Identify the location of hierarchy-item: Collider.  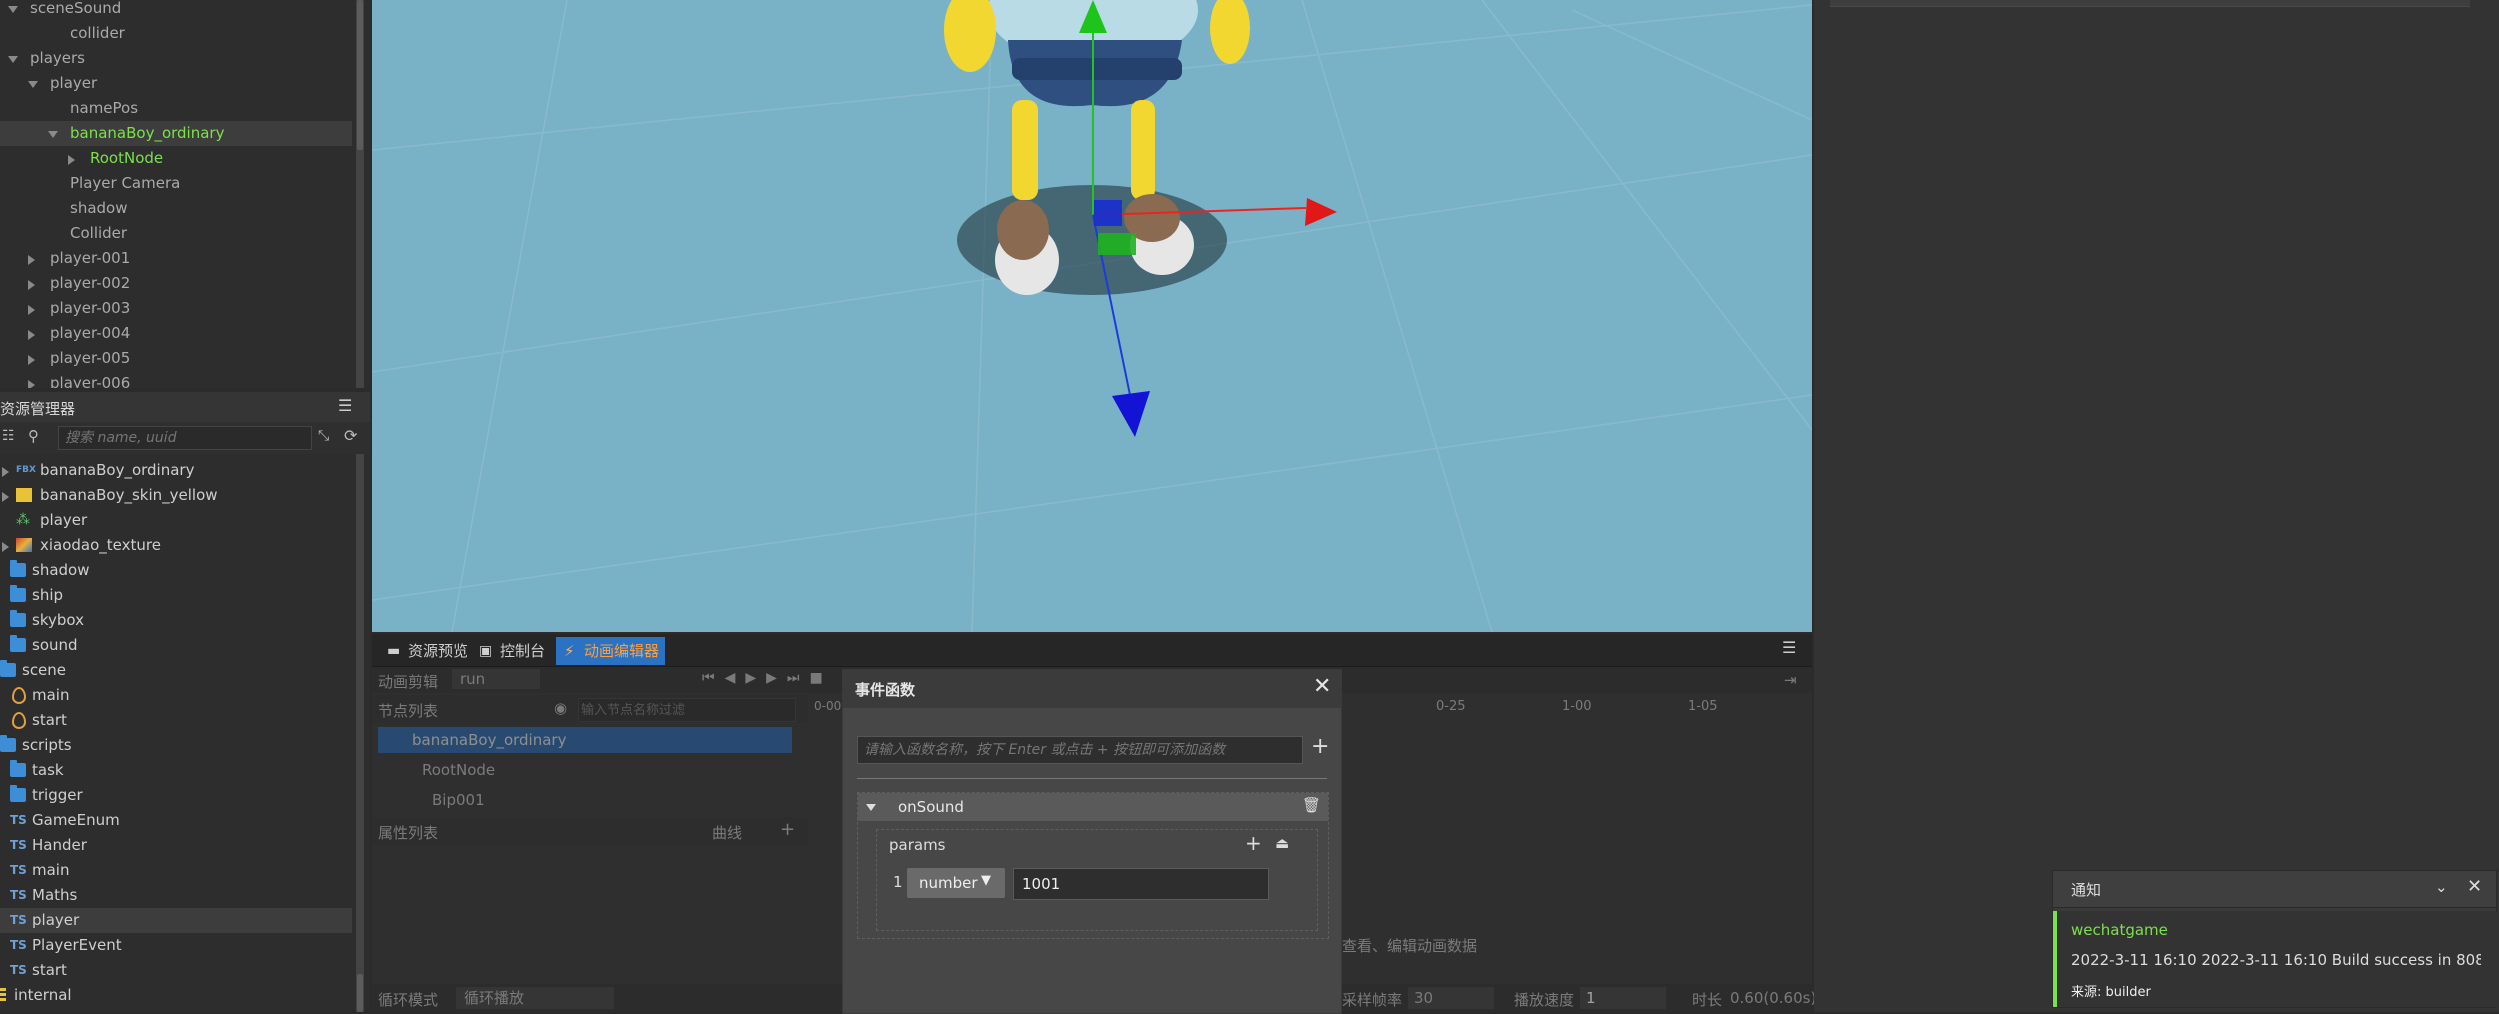
(176, 233).